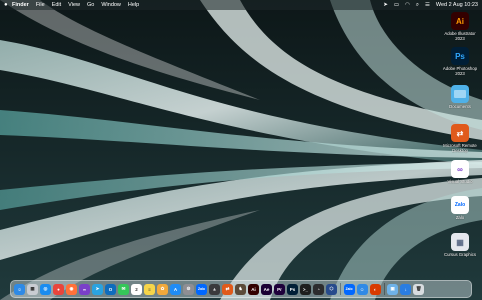 Image resolution: width=482 pixels, height=300 pixels. I want to click on desktop-icon-glyph: ∞, so click(460, 169).